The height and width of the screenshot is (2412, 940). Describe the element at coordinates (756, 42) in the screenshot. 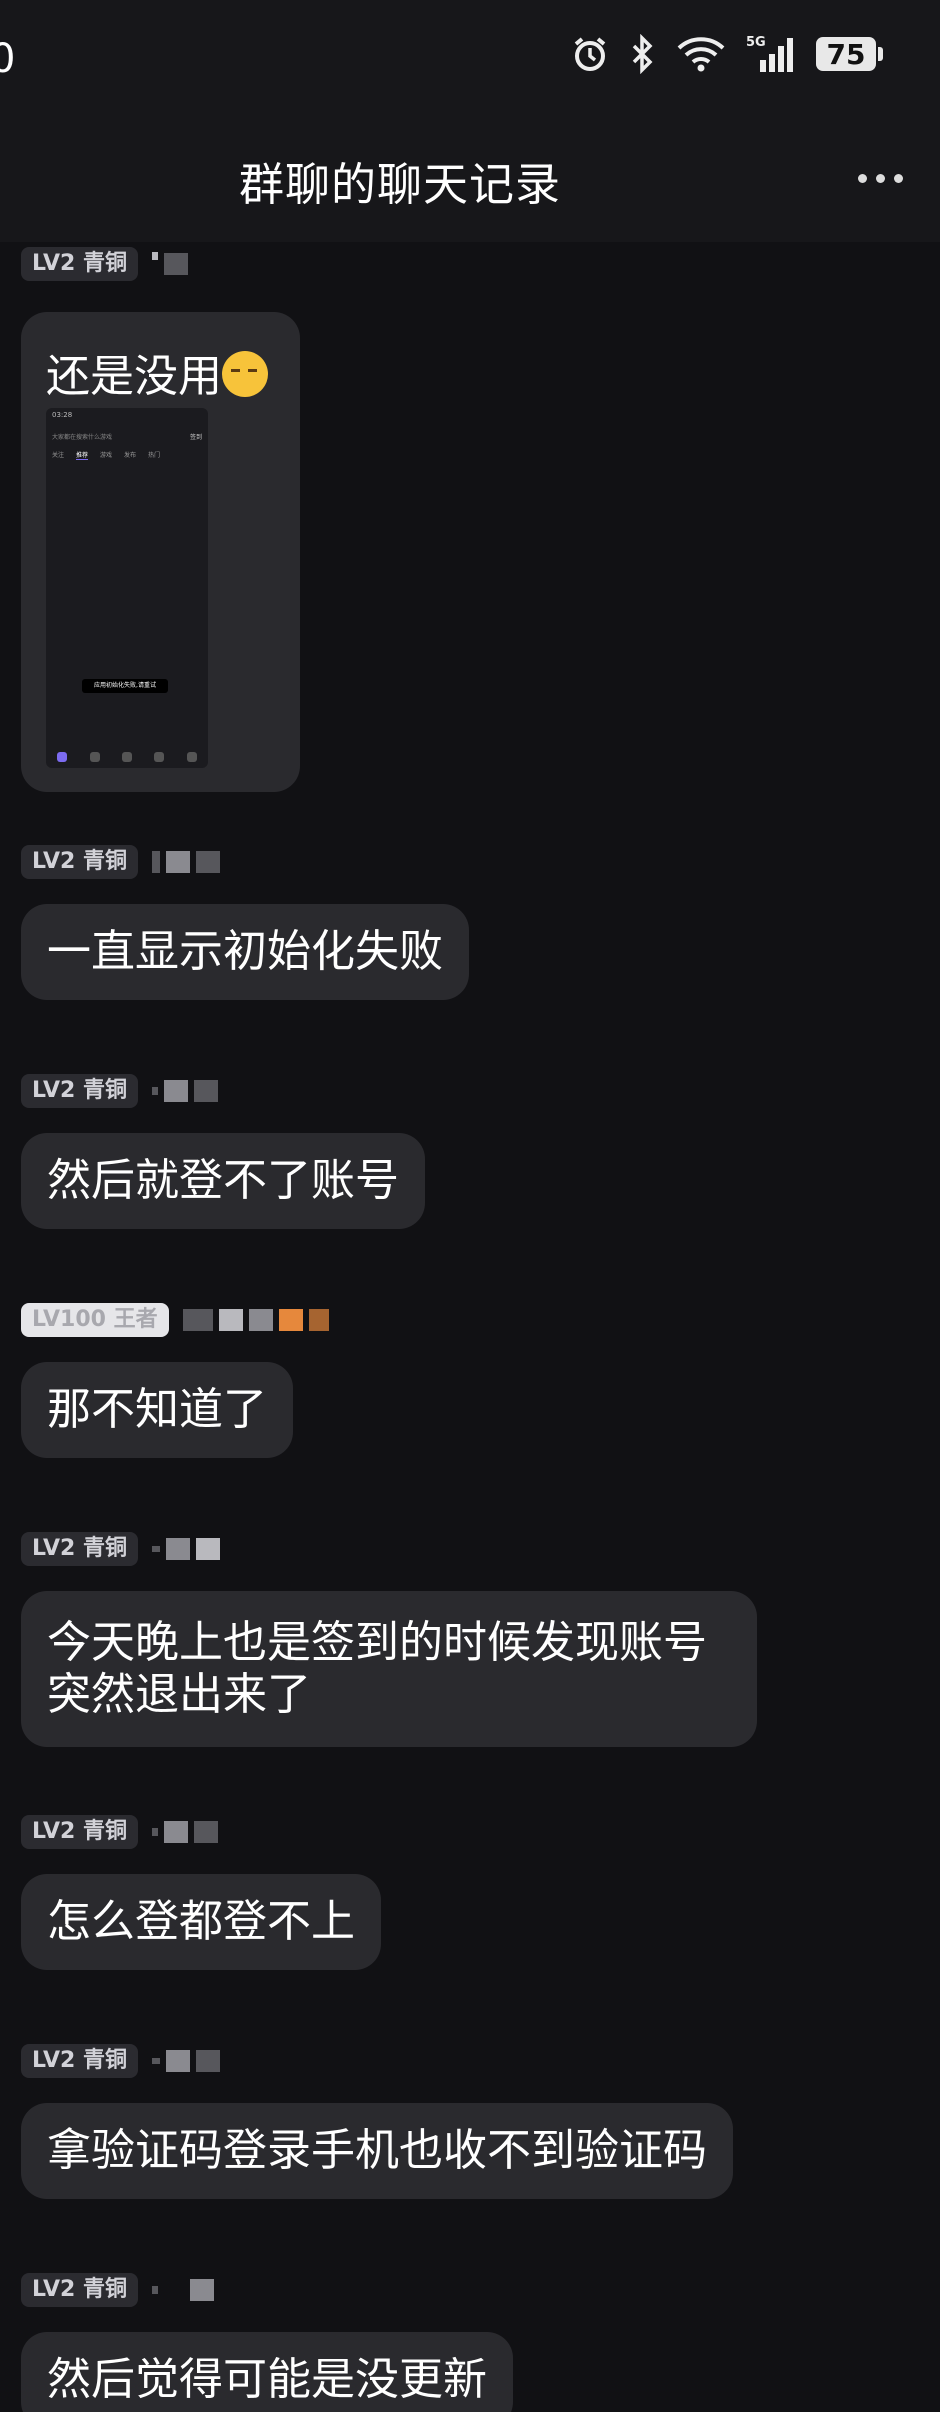

I see `network-type: 5G` at that location.